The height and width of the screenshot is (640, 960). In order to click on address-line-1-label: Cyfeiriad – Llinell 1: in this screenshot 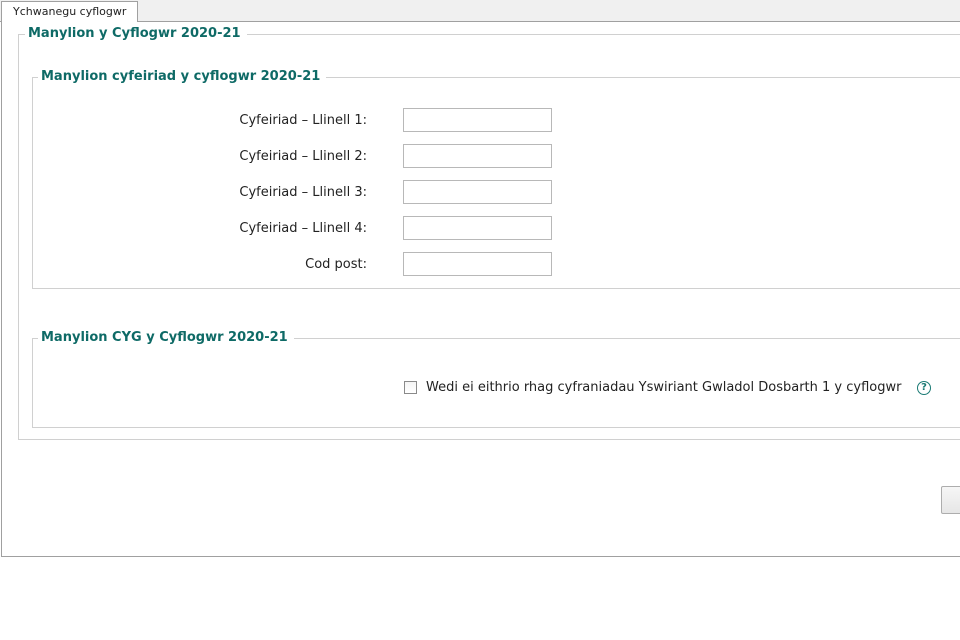, I will do `click(303, 120)`.